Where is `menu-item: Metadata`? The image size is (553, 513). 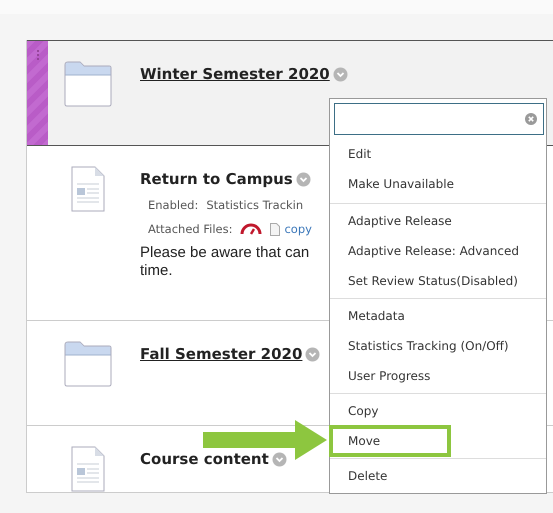
menu-item: Metadata is located at coordinates (438, 316).